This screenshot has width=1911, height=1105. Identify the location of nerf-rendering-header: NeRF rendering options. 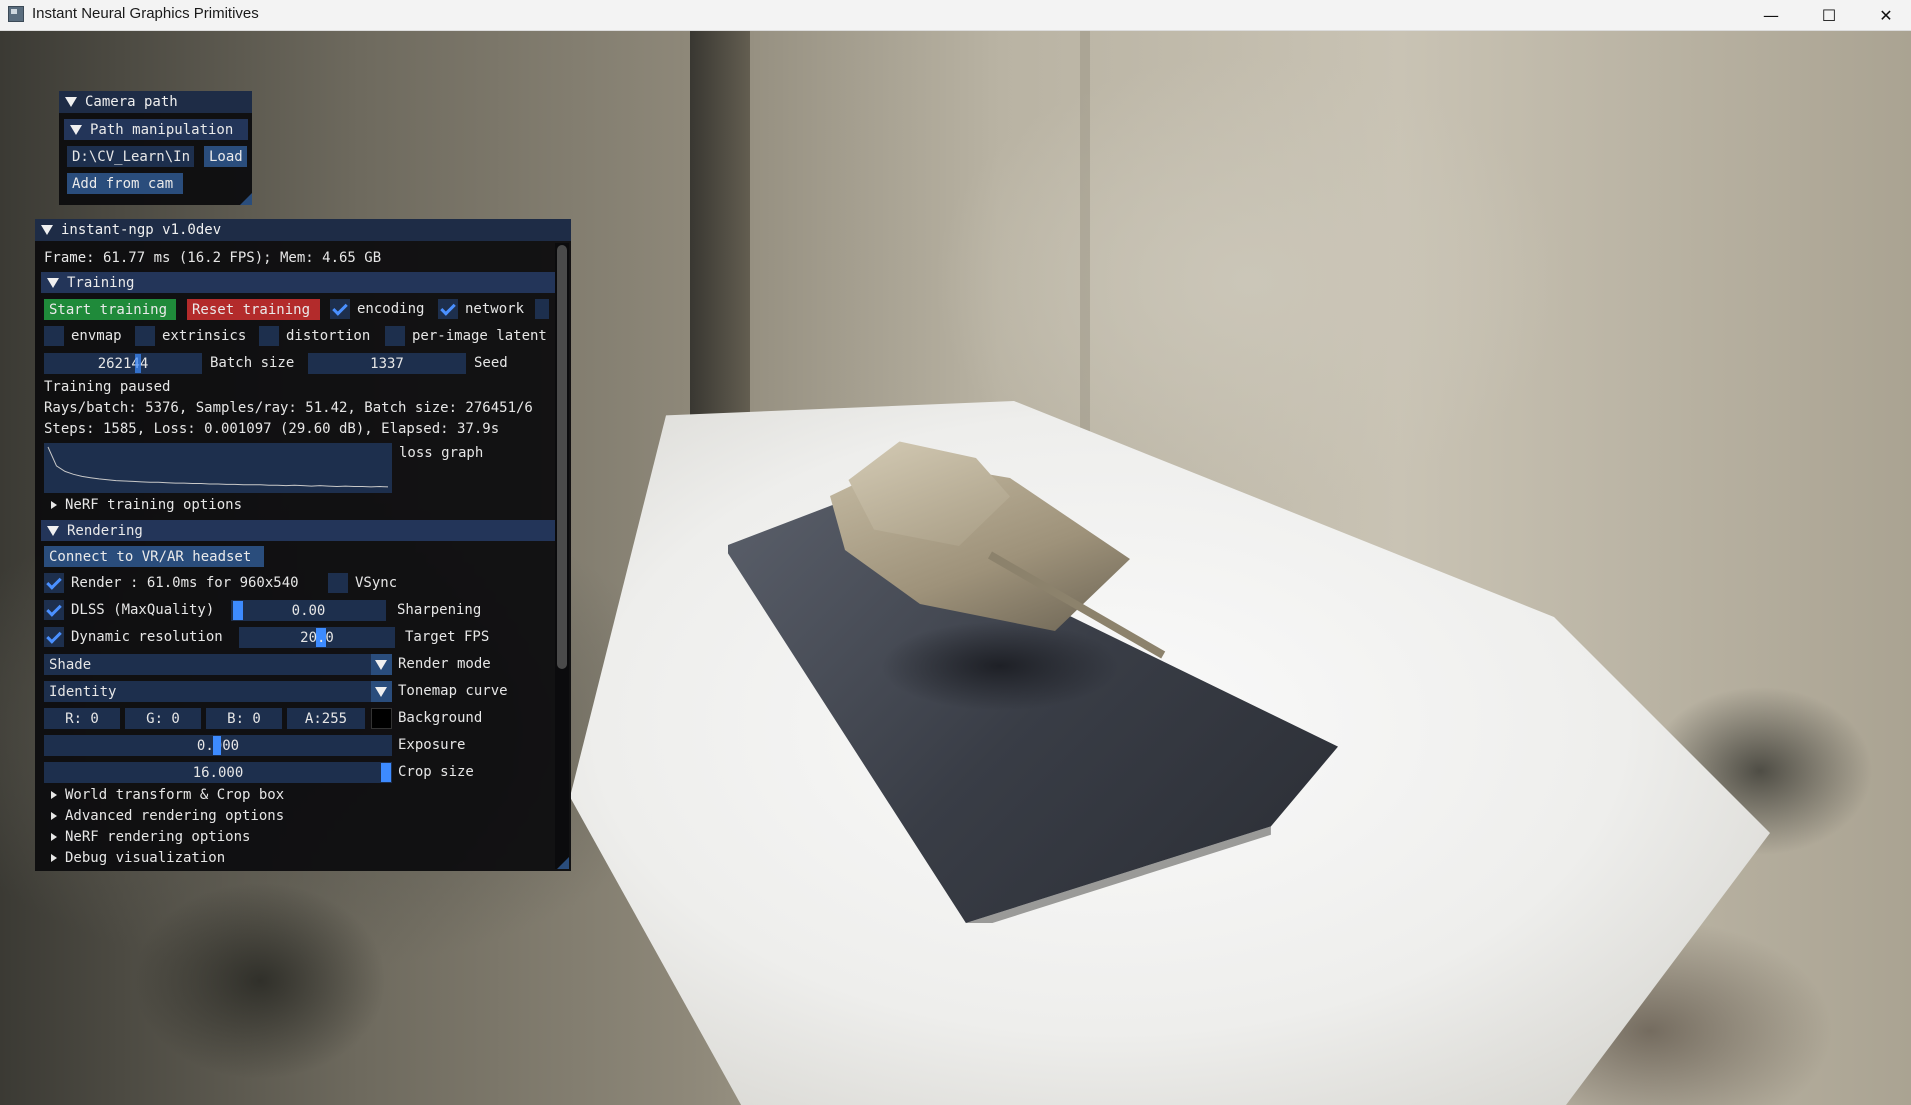
(142, 837).